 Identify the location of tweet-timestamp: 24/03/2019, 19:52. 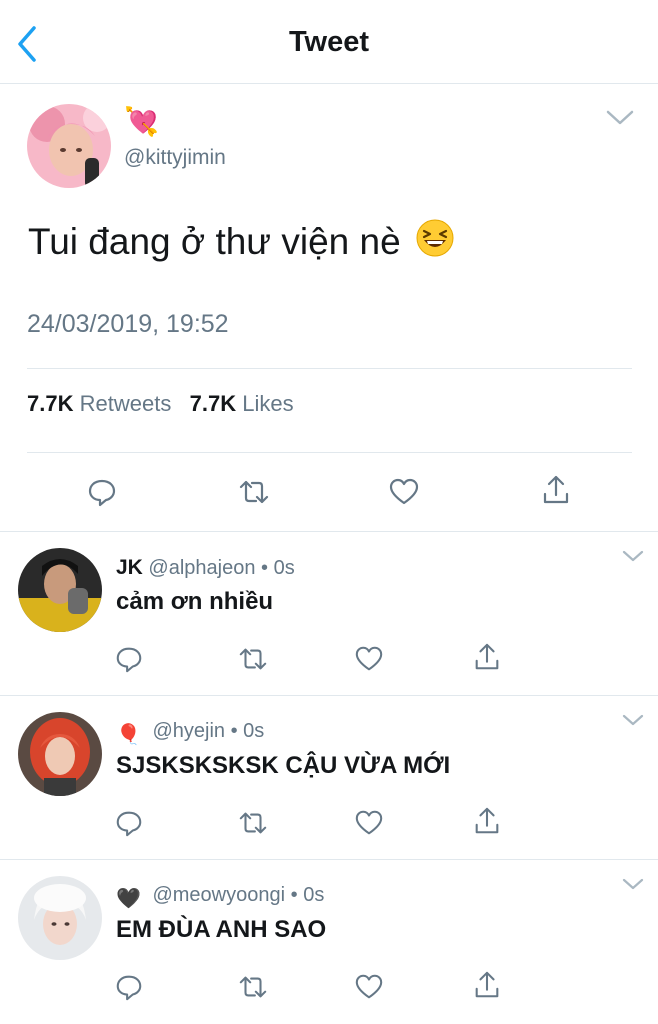
(128, 324).